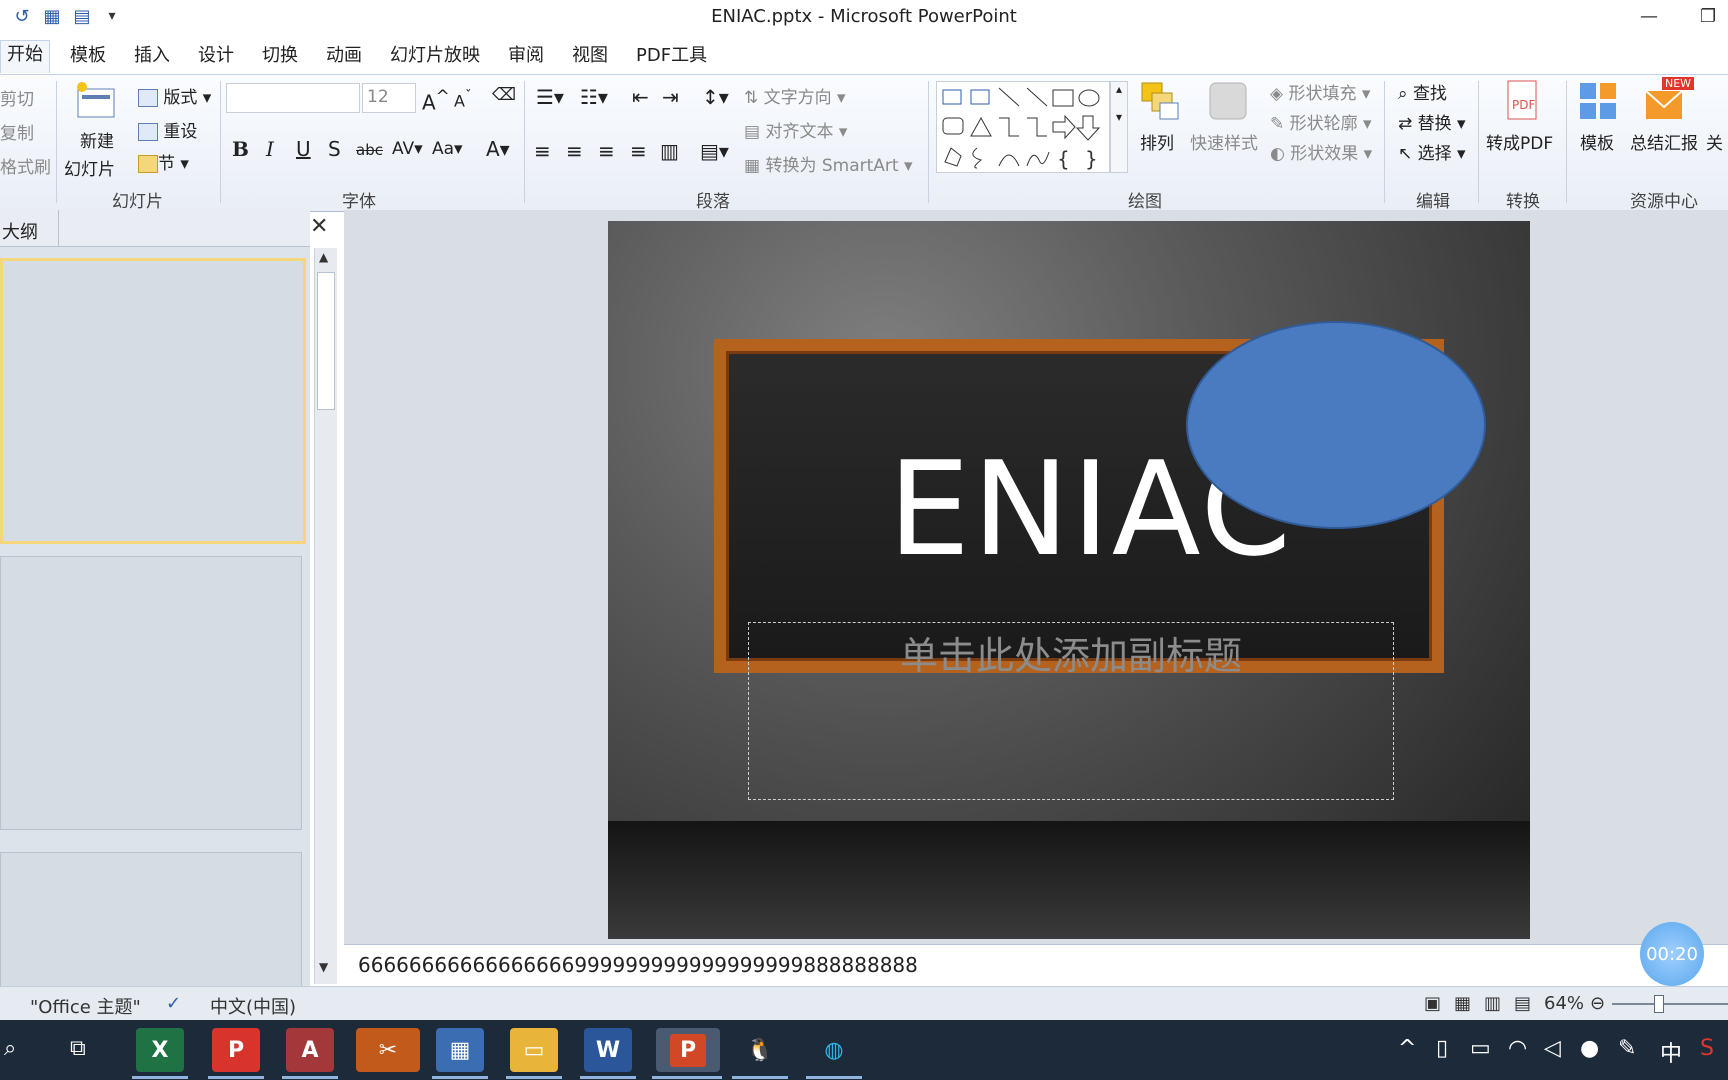  I want to click on tab-outline: 大纲, so click(20, 231).